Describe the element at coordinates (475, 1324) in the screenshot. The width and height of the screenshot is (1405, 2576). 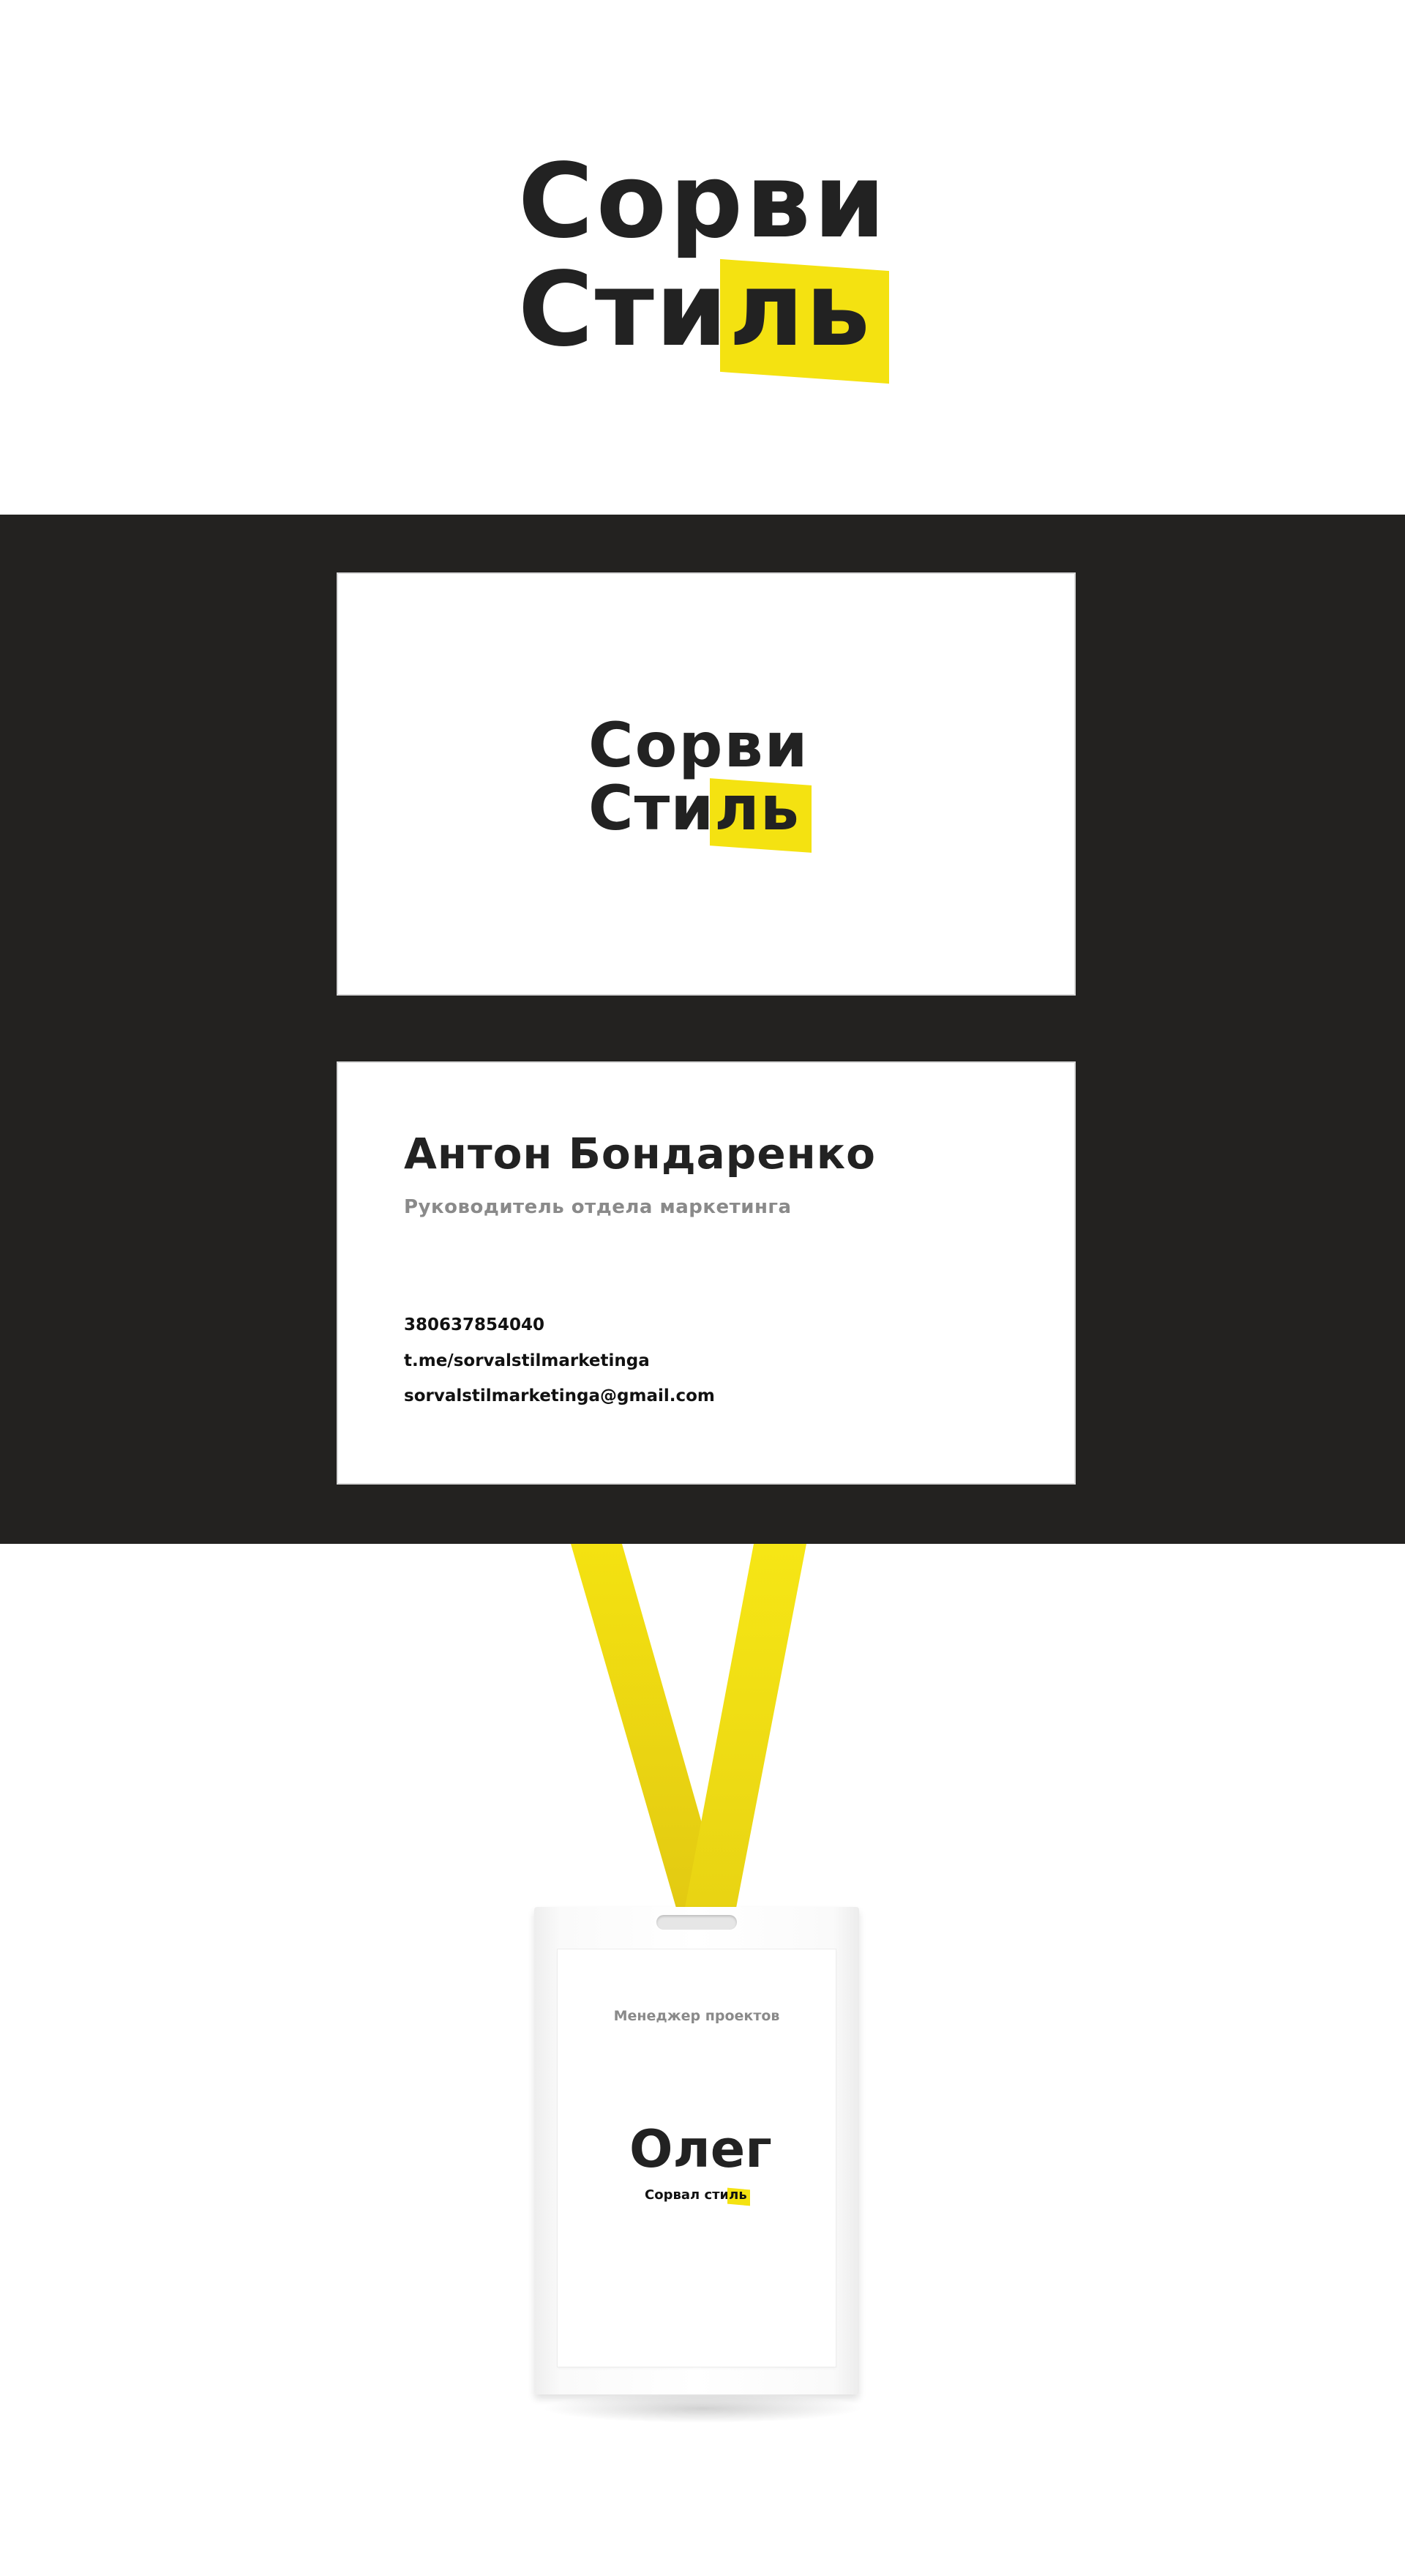
I see `contact-phone: 380637854040` at that location.